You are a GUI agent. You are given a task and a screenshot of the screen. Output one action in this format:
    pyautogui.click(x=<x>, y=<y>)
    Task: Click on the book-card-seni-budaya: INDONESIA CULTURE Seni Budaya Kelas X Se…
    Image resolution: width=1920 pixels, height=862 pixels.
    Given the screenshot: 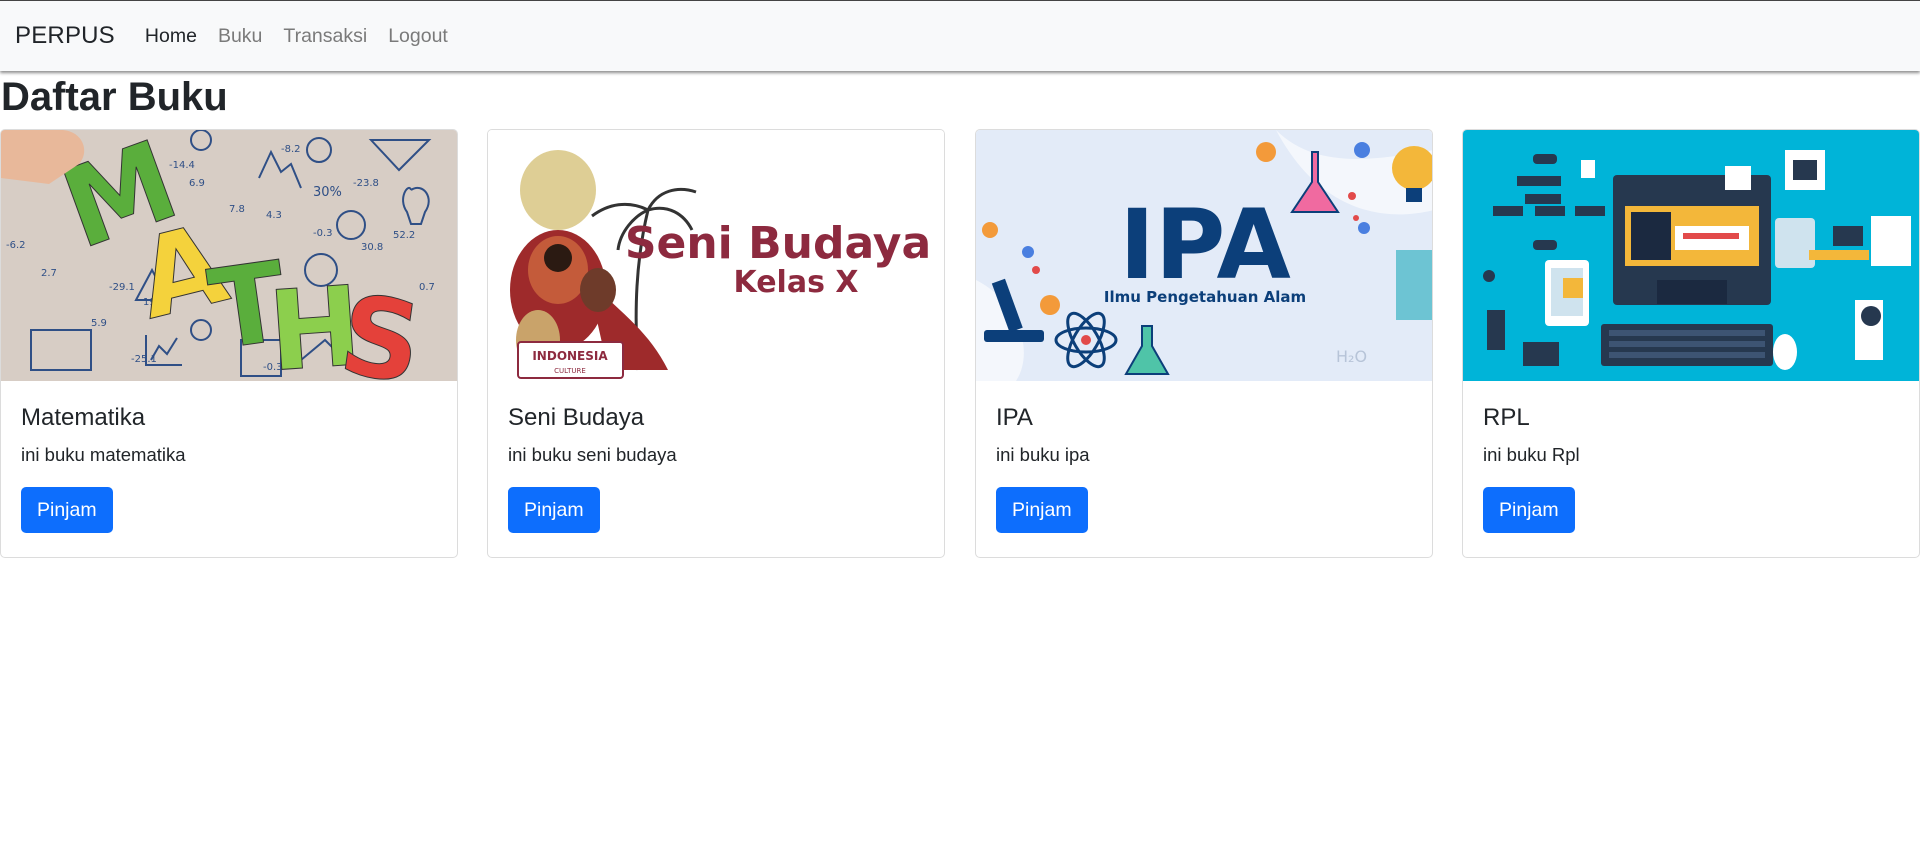 What is the action you would take?
    pyautogui.click(x=716, y=343)
    